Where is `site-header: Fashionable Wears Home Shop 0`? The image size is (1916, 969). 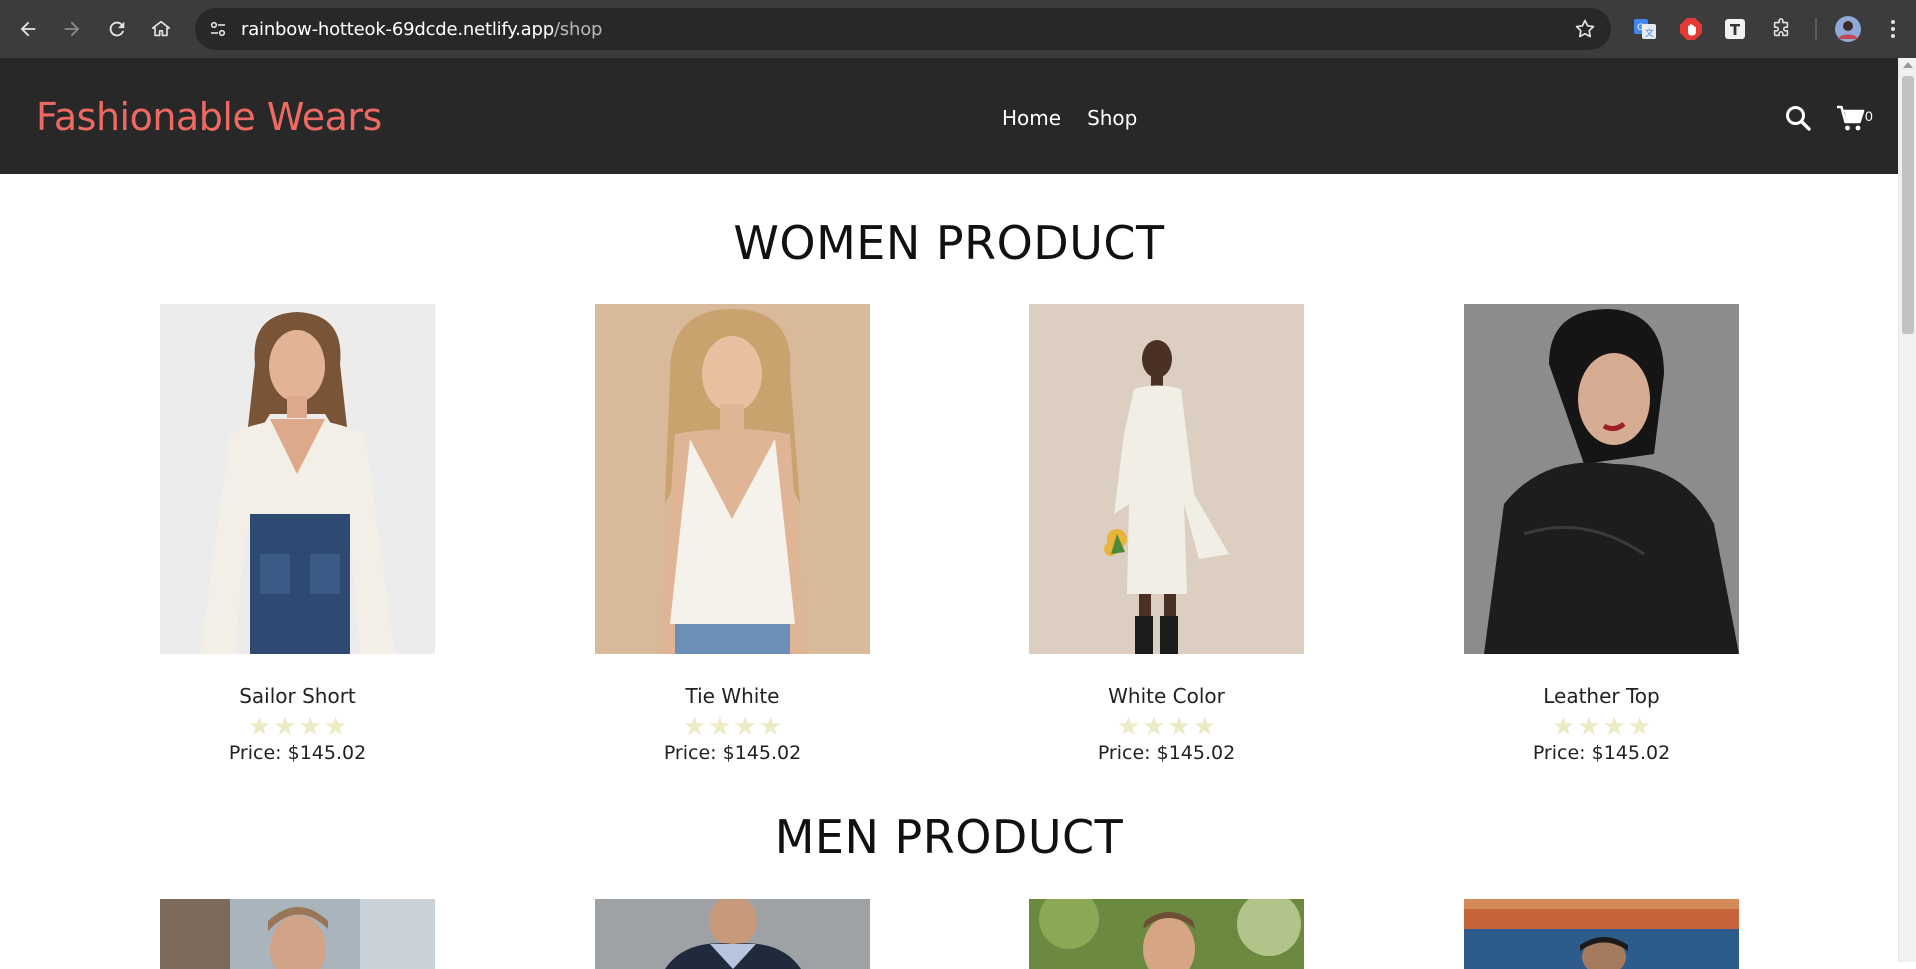 site-header: Fashionable Wears Home Shop 0 is located at coordinates (949, 116).